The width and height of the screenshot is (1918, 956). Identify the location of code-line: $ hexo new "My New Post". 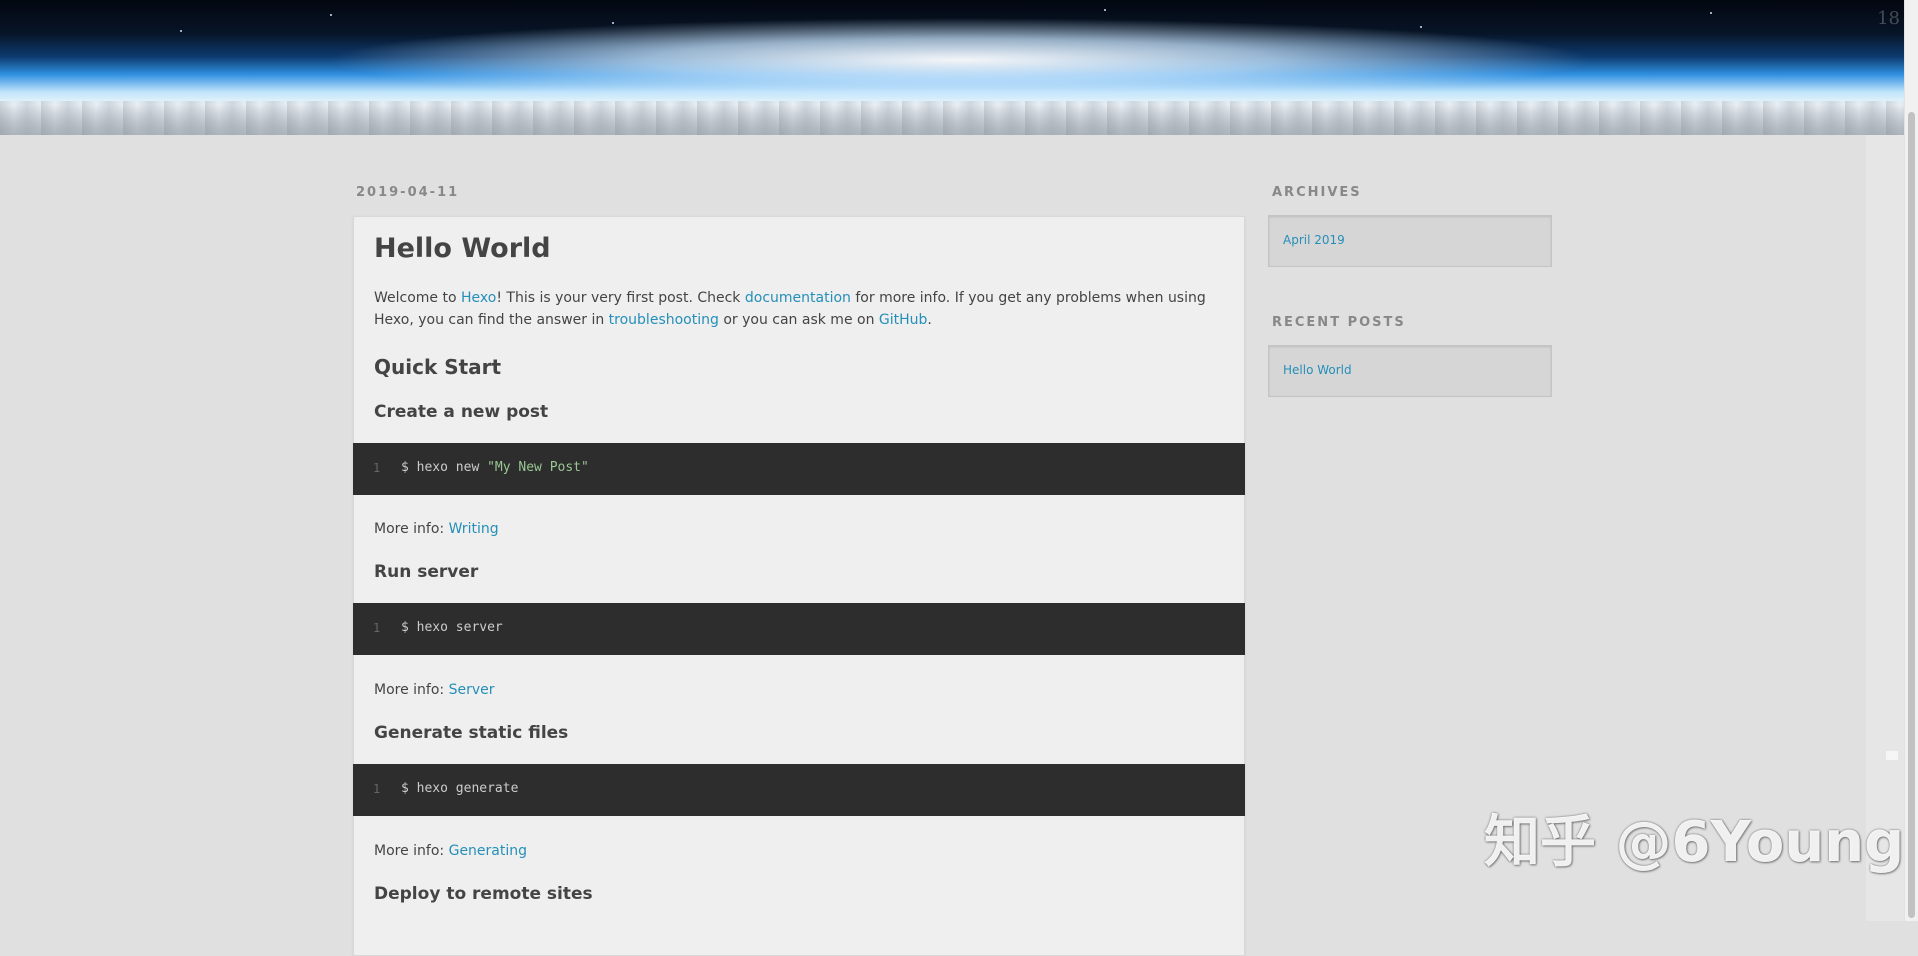
(495, 467).